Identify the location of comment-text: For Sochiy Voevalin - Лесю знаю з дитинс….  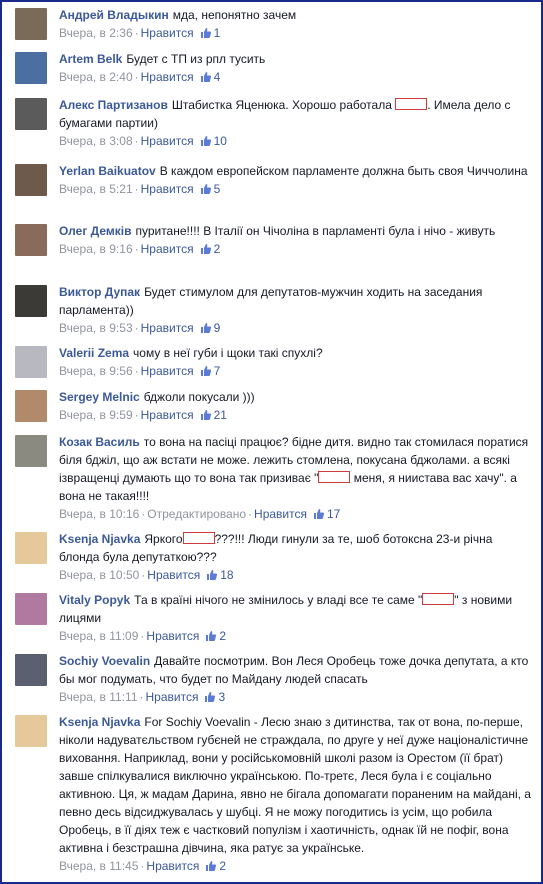
(295, 785).